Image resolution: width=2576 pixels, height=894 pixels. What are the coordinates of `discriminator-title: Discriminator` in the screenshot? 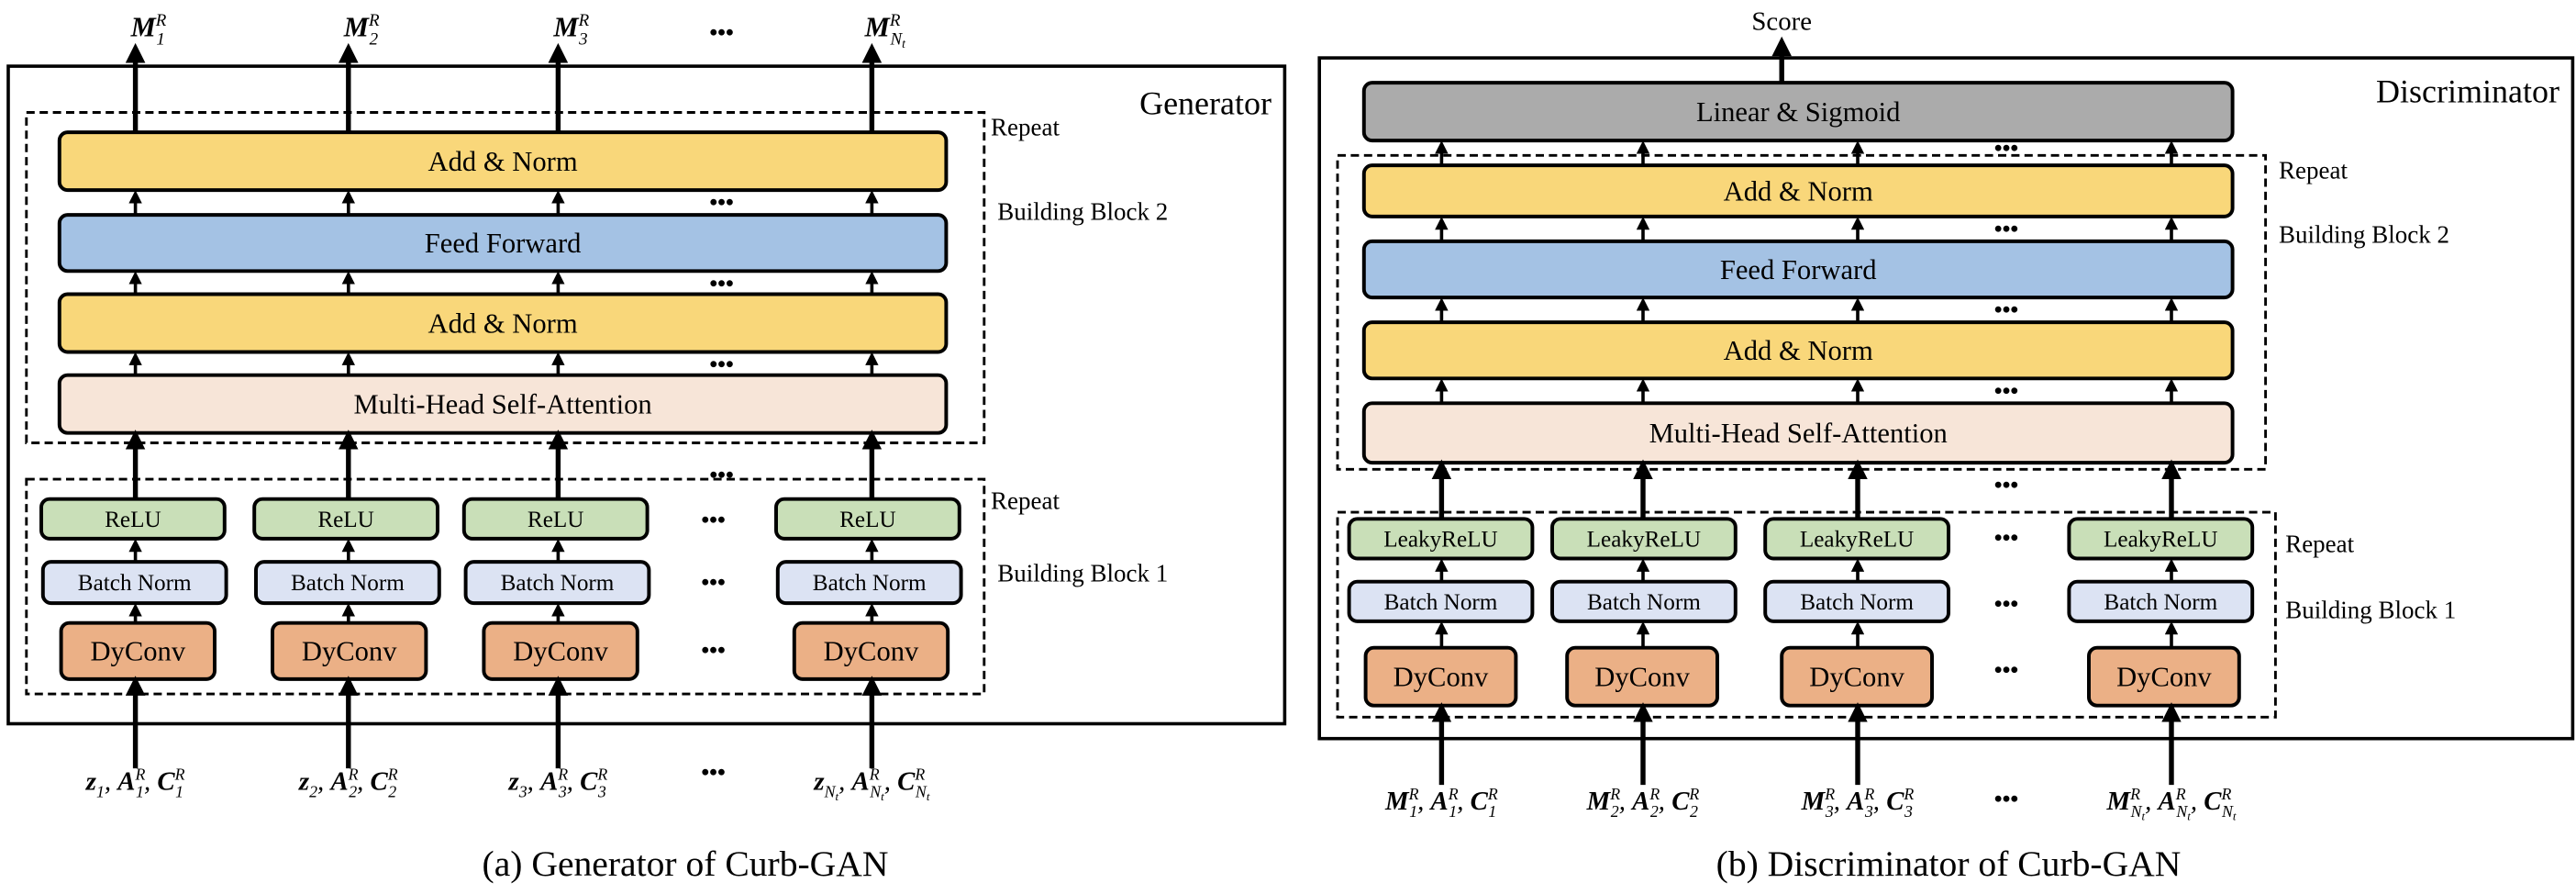 It's located at (2467, 91).